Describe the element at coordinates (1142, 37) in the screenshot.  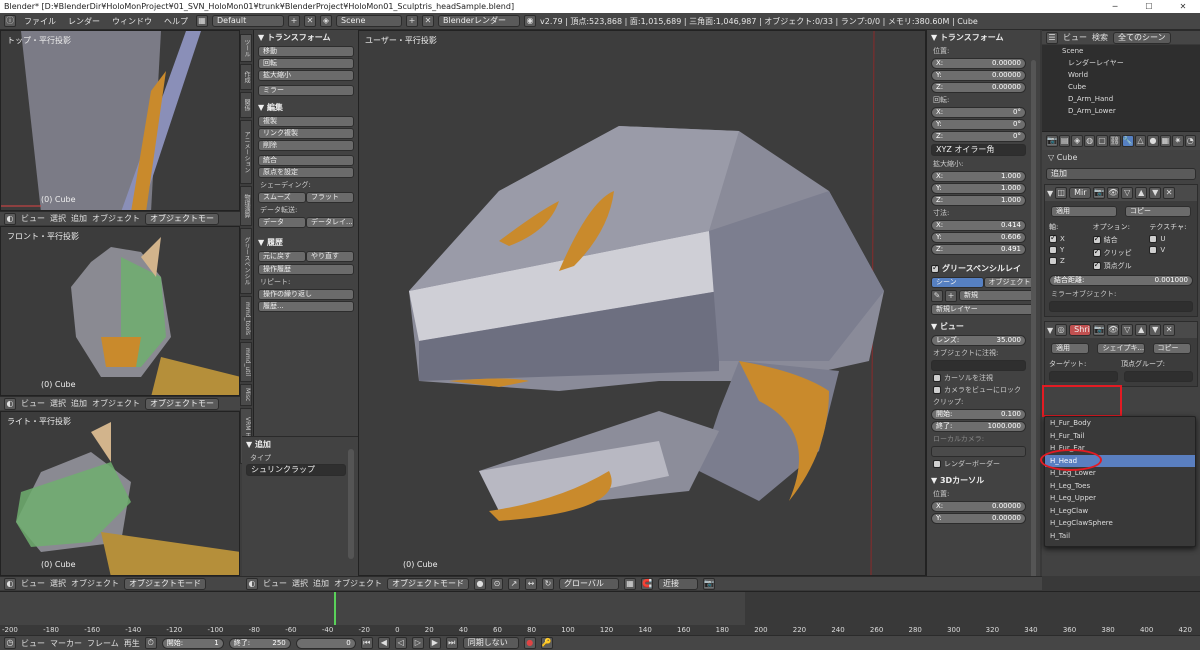
I see `display-mode-select: 全てのシーン` at that location.